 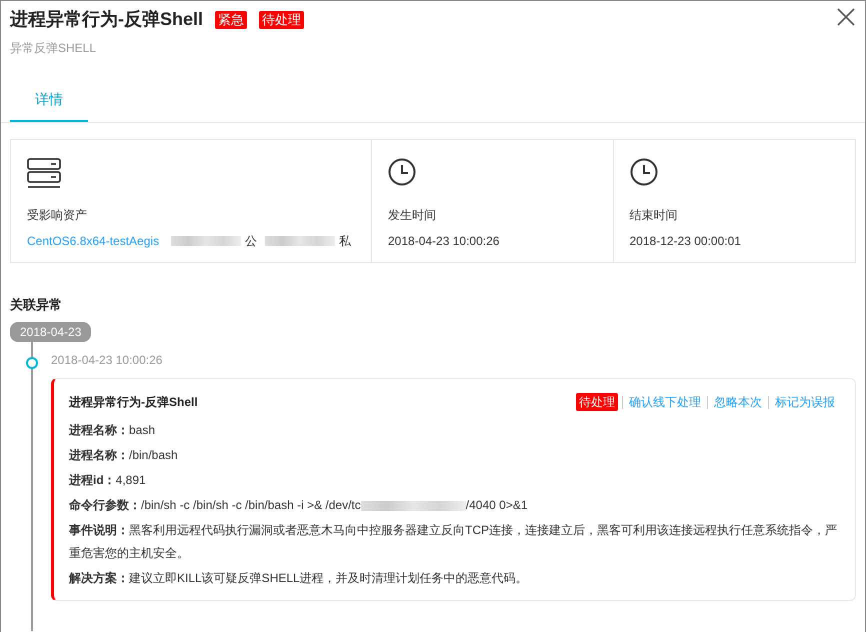 I want to click on action-link: 确认线下处理, so click(x=664, y=402).